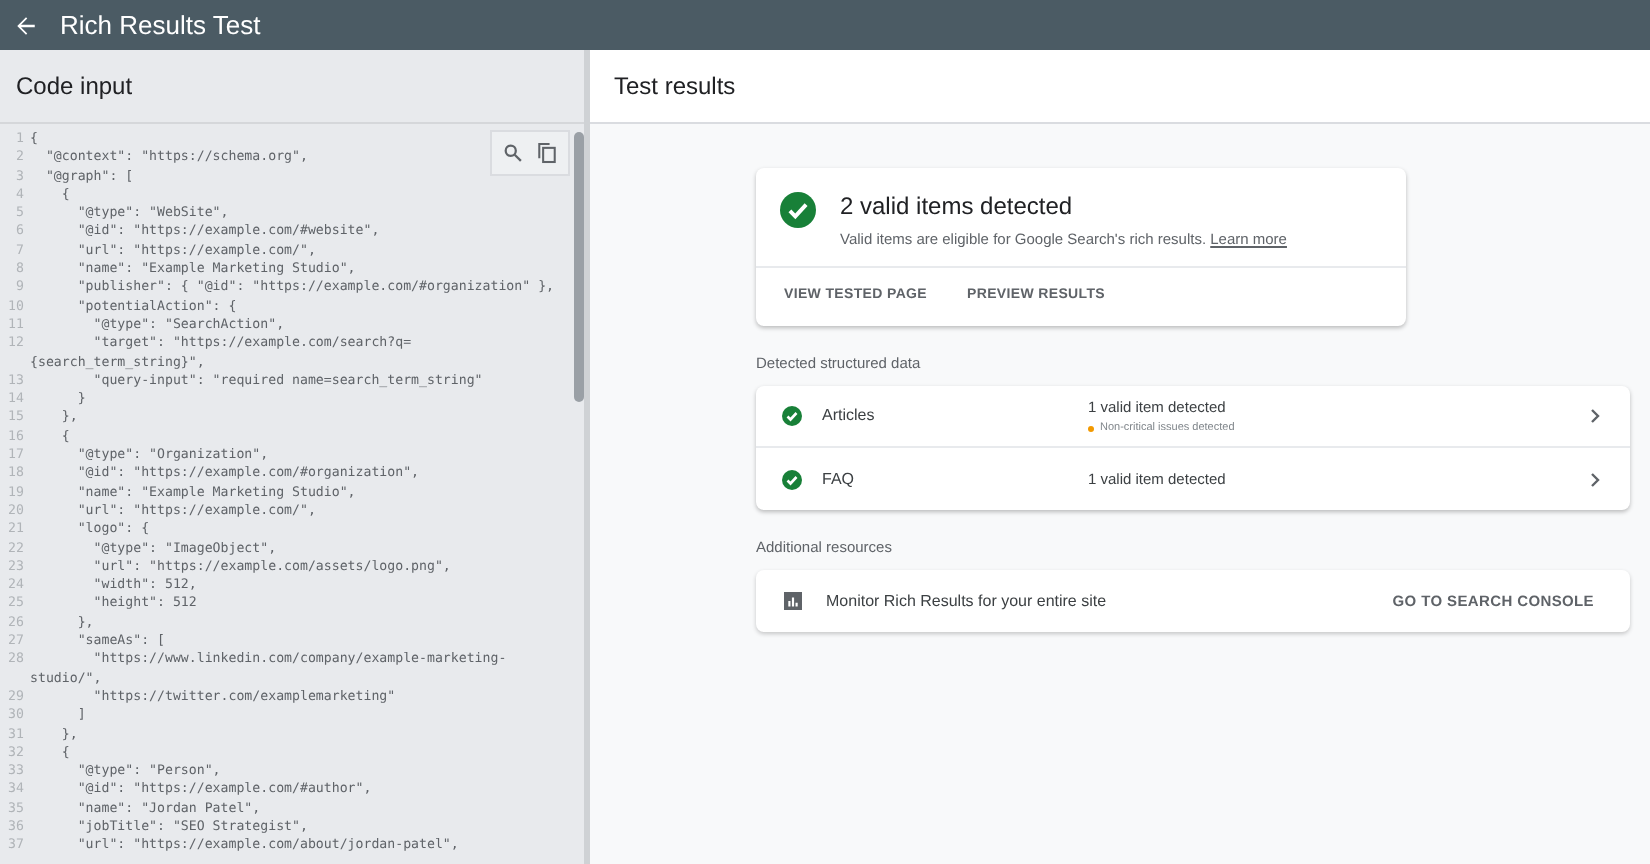 This screenshot has width=1650, height=864. What do you see at coordinates (849, 416) in the screenshot?
I see `item-type: Articles` at bounding box center [849, 416].